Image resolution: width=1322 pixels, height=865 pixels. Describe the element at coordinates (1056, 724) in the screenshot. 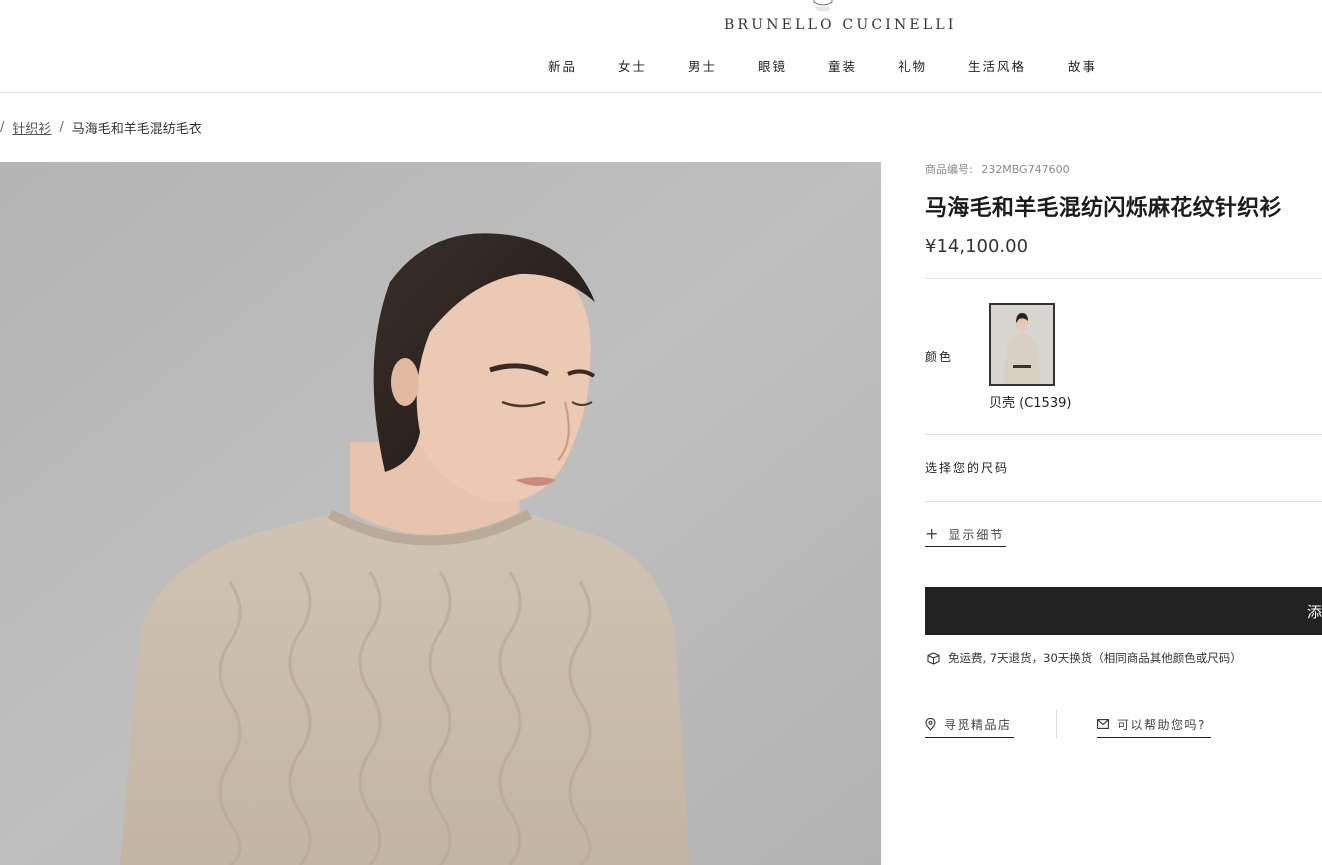

I see `link-divider` at that location.